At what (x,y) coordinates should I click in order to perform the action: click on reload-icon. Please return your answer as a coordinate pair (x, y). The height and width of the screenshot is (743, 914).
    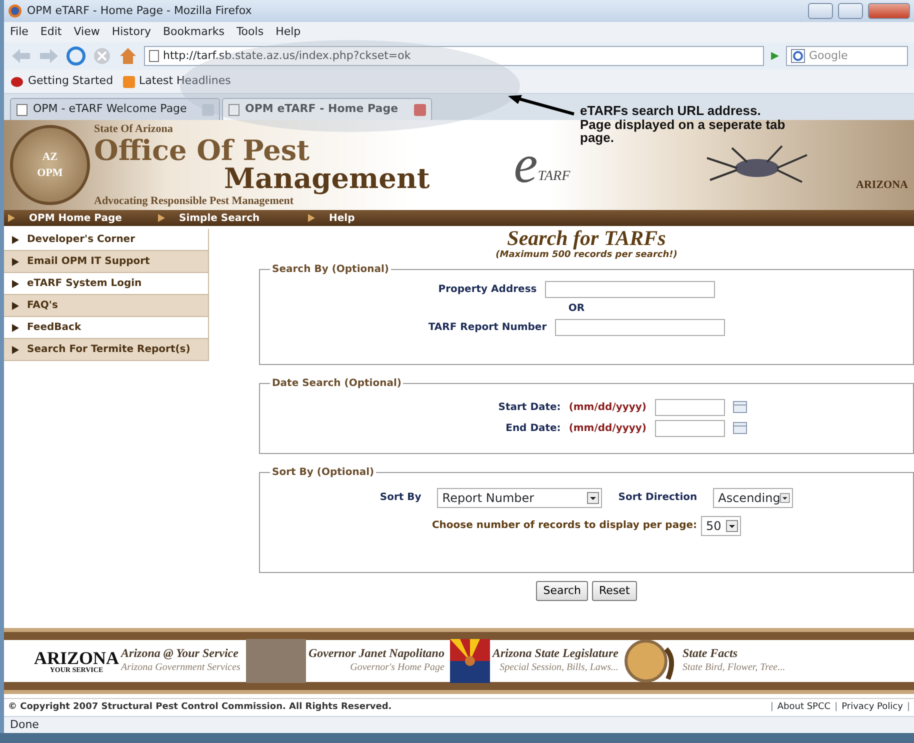
    Looking at the image, I should click on (76, 56).